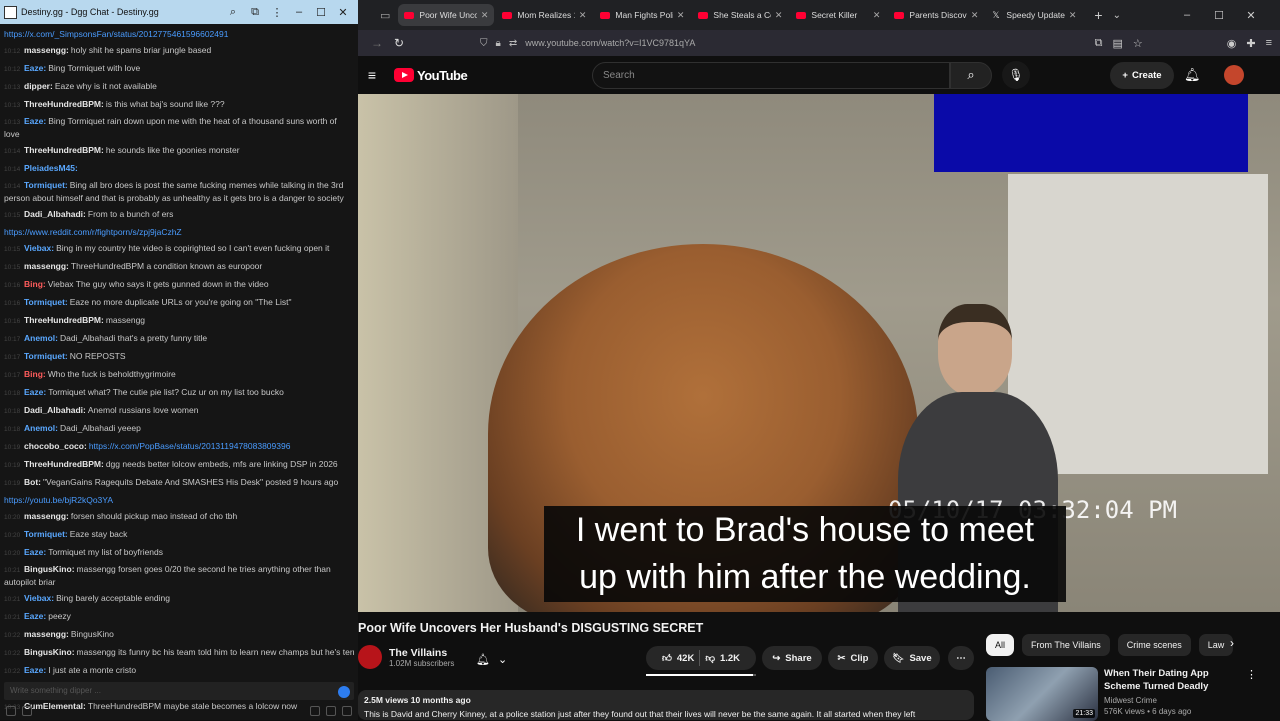 The width and height of the screenshot is (1280, 721). What do you see at coordinates (1034, 15) in the screenshot?
I see `browser-tab: 𝕏 Speedy Update ✕` at bounding box center [1034, 15].